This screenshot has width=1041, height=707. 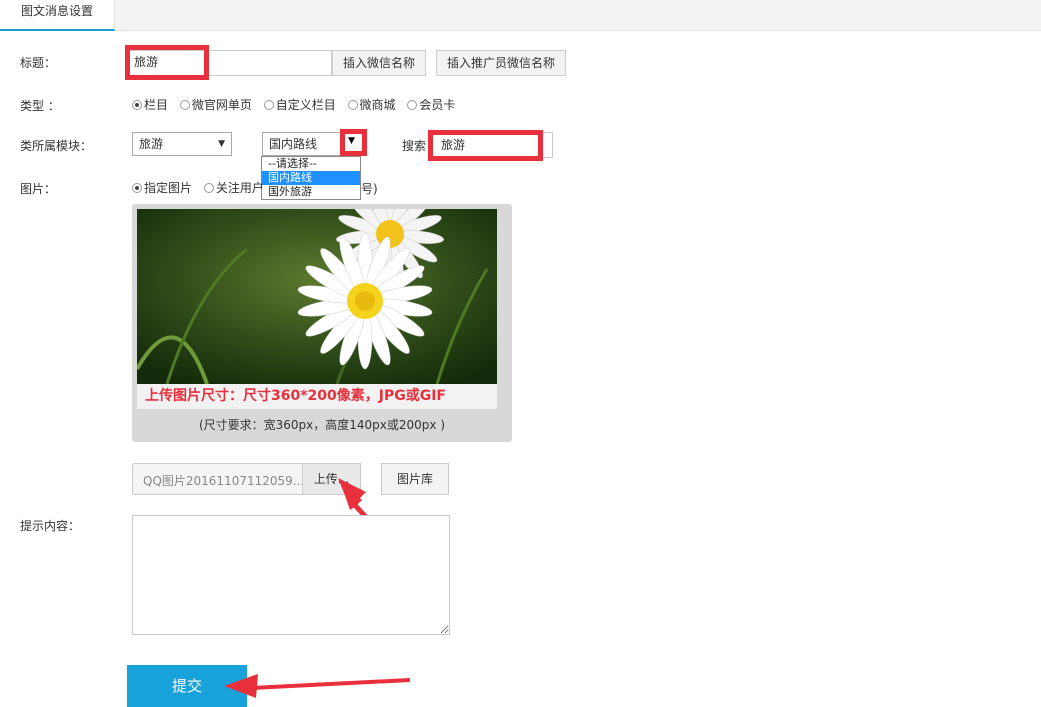 What do you see at coordinates (501, 63) in the screenshot?
I see `insert-promoter-name-button: 插入推广员微信名称` at bounding box center [501, 63].